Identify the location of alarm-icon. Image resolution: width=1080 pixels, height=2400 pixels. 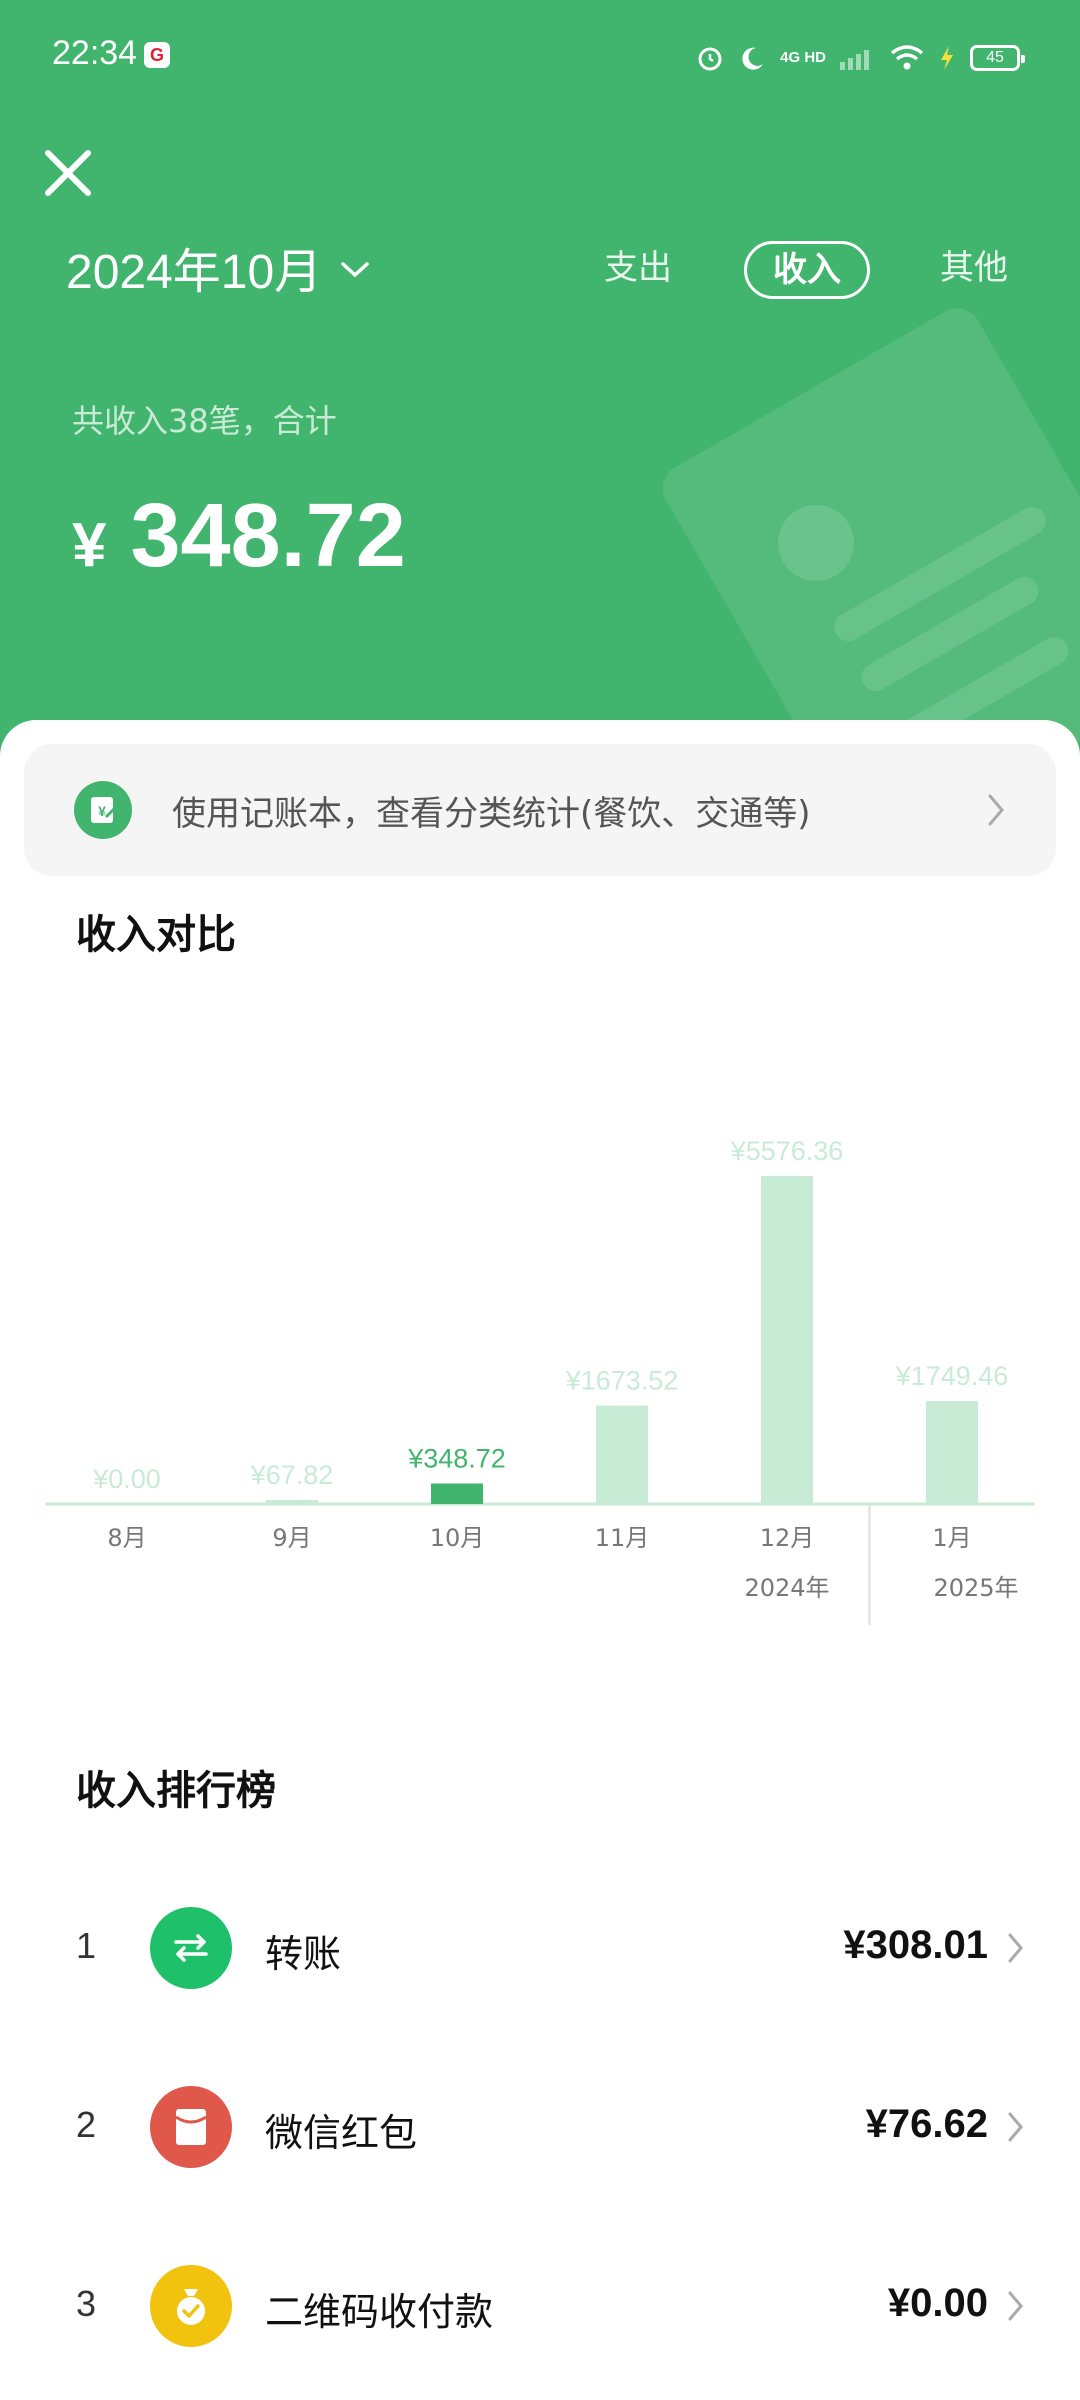
(710, 59).